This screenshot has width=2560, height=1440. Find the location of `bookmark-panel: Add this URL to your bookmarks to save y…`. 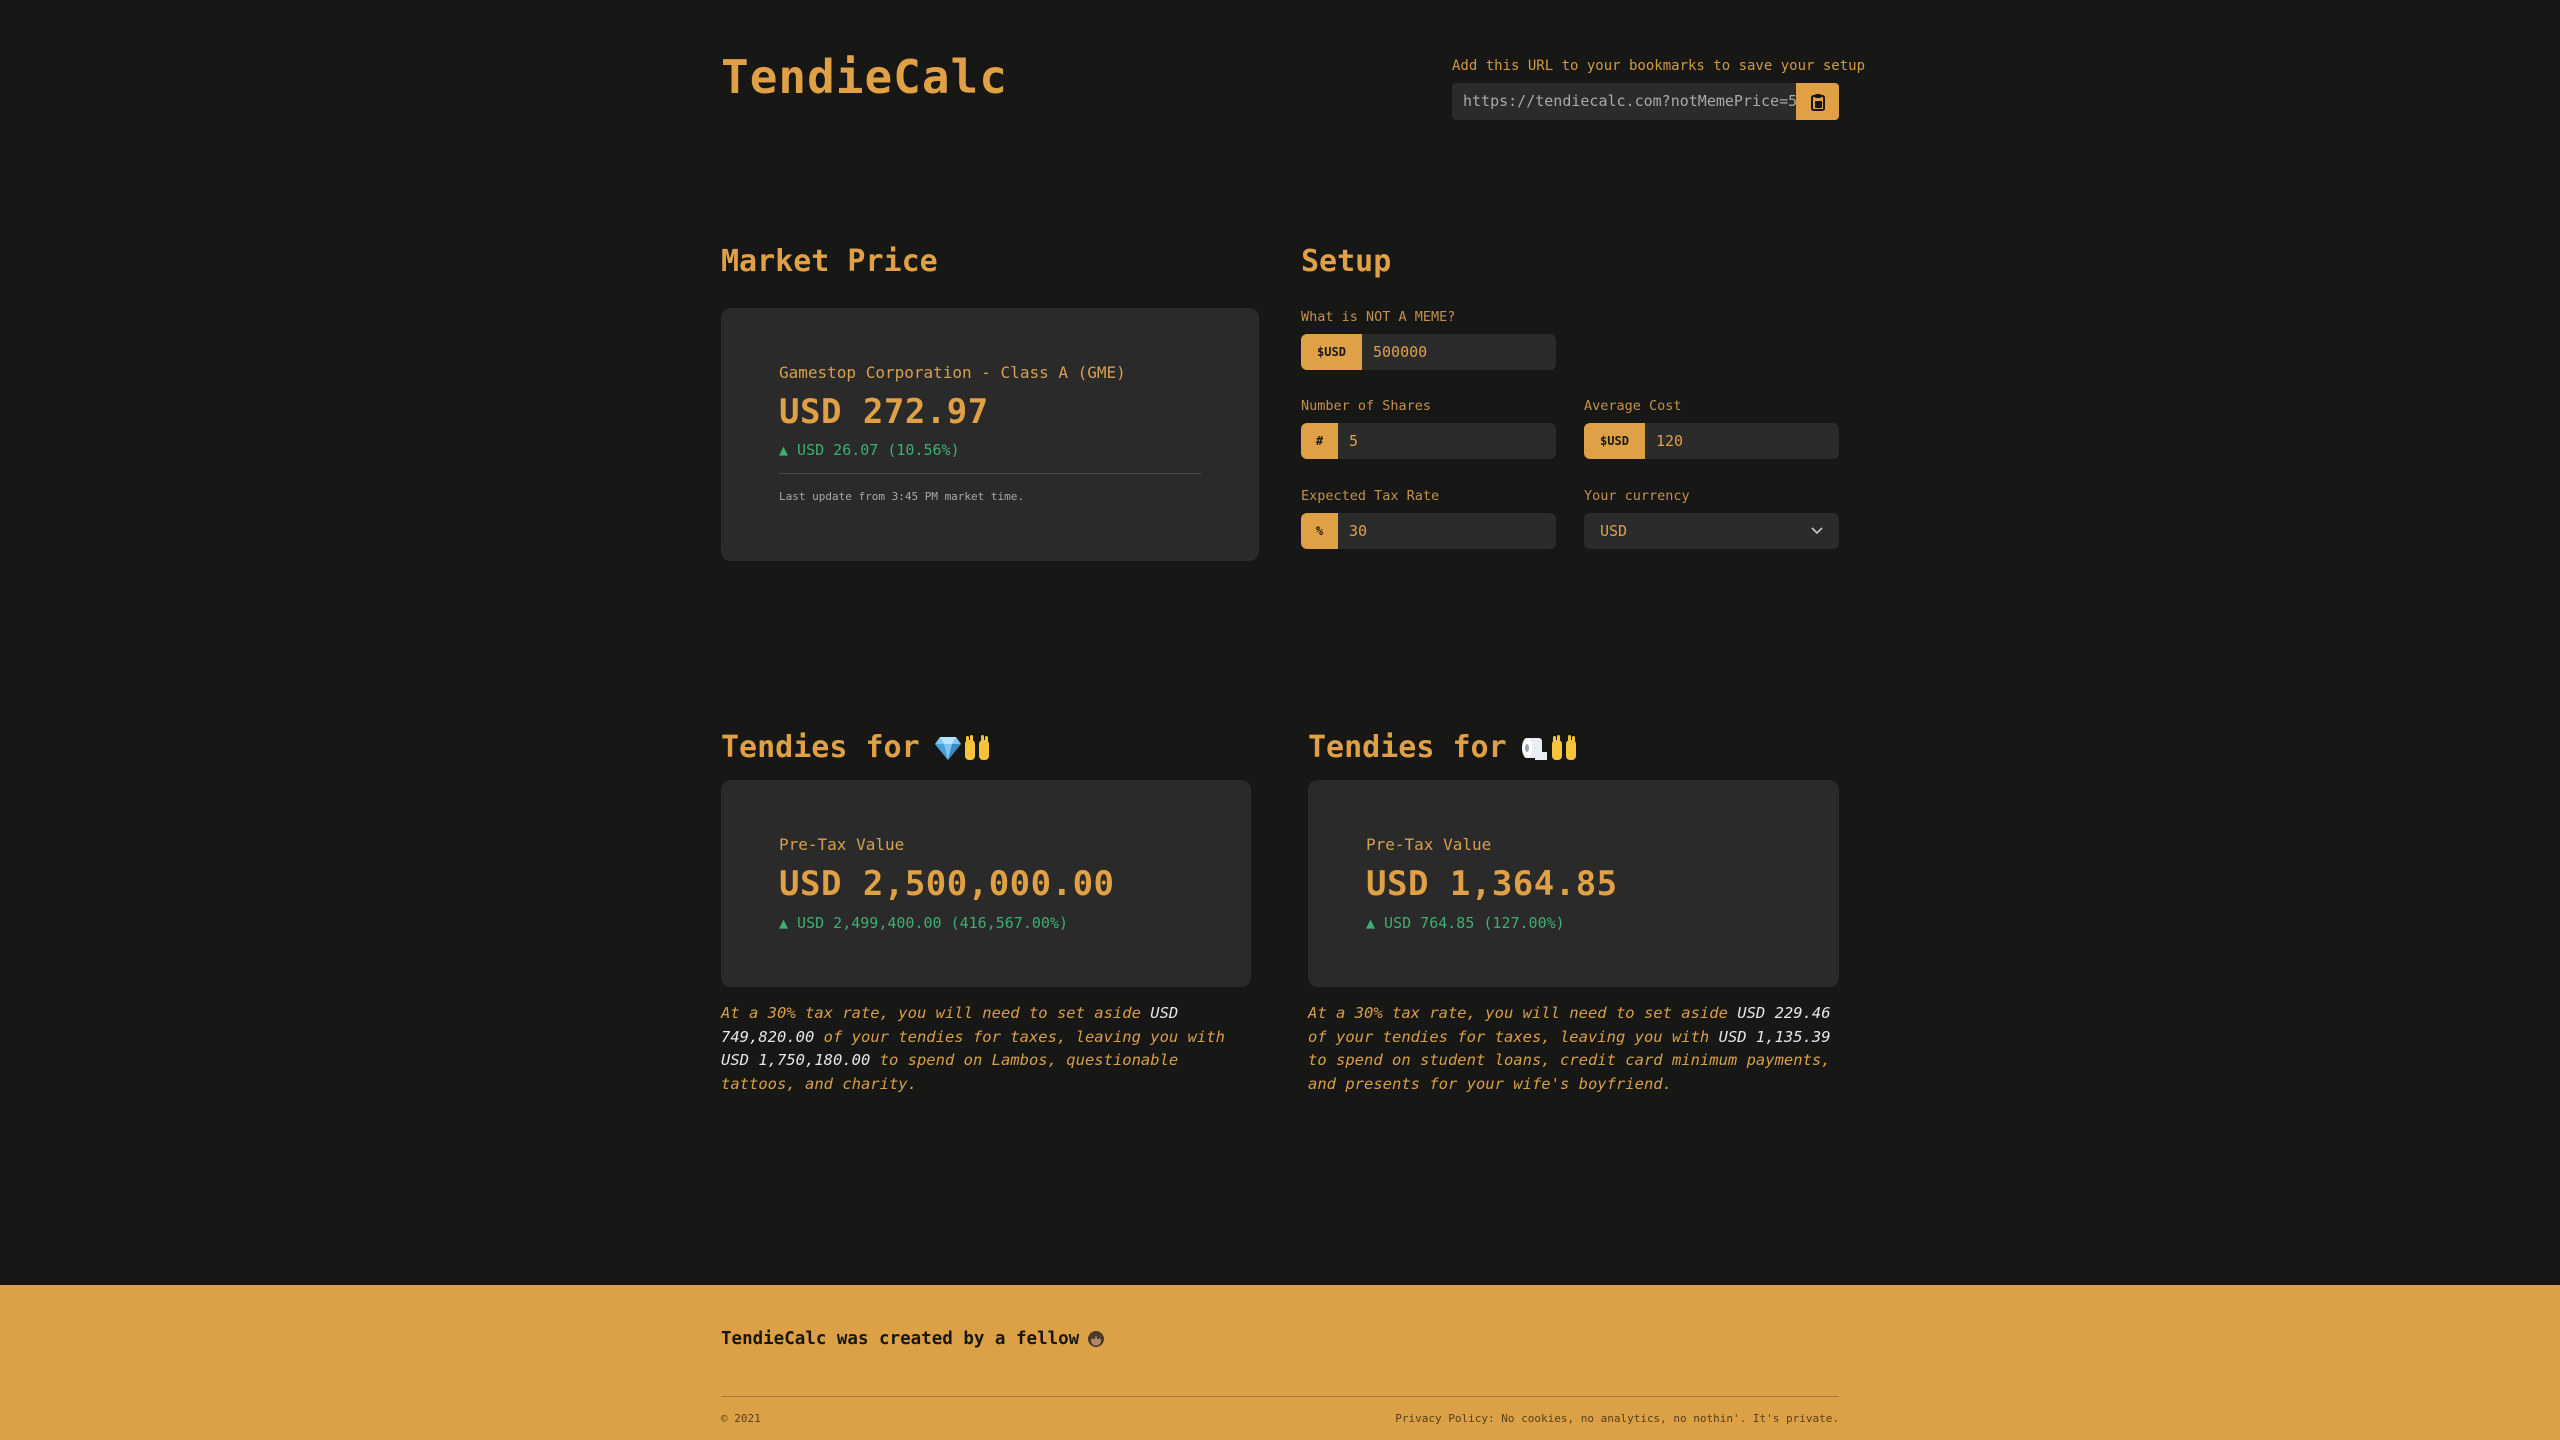

bookmark-panel: Add this URL to your bookmarks to save y… is located at coordinates (1659, 89).